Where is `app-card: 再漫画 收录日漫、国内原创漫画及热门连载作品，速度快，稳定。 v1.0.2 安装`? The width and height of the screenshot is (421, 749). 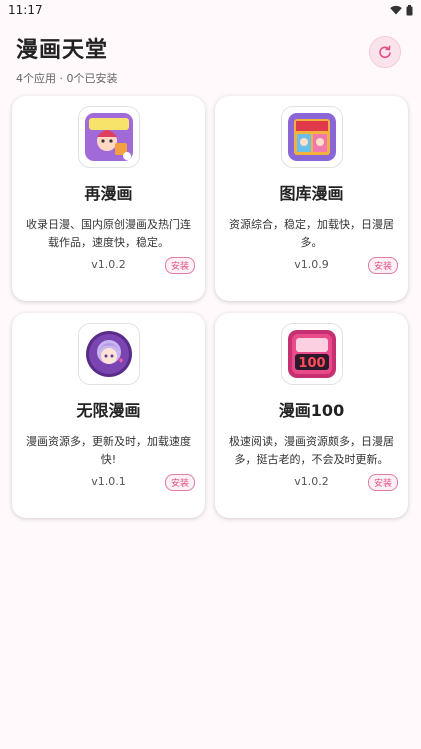
app-card: 再漫画 收录日漫、国内原创漫画及热门连载作品，速度快，稳定。 v1.0.2 安装 is located at coordinates (108, 198).